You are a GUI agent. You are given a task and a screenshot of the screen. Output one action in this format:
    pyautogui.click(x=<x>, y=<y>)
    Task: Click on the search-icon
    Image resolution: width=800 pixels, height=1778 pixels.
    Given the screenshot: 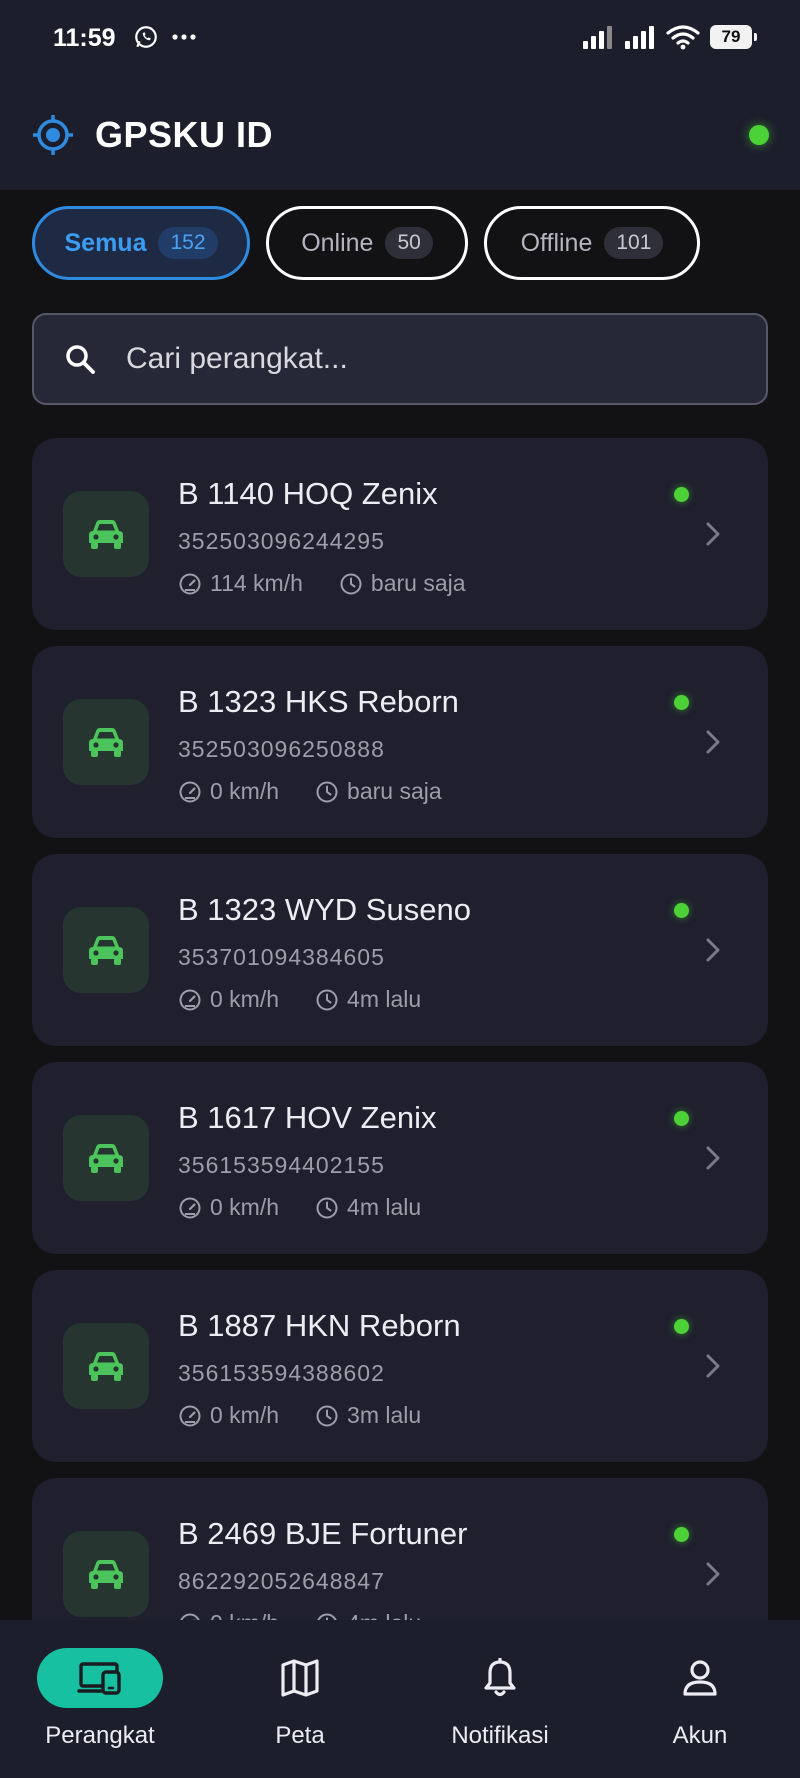 What is the action you would take?
    pyautogui.click(x=80, y=359)
    